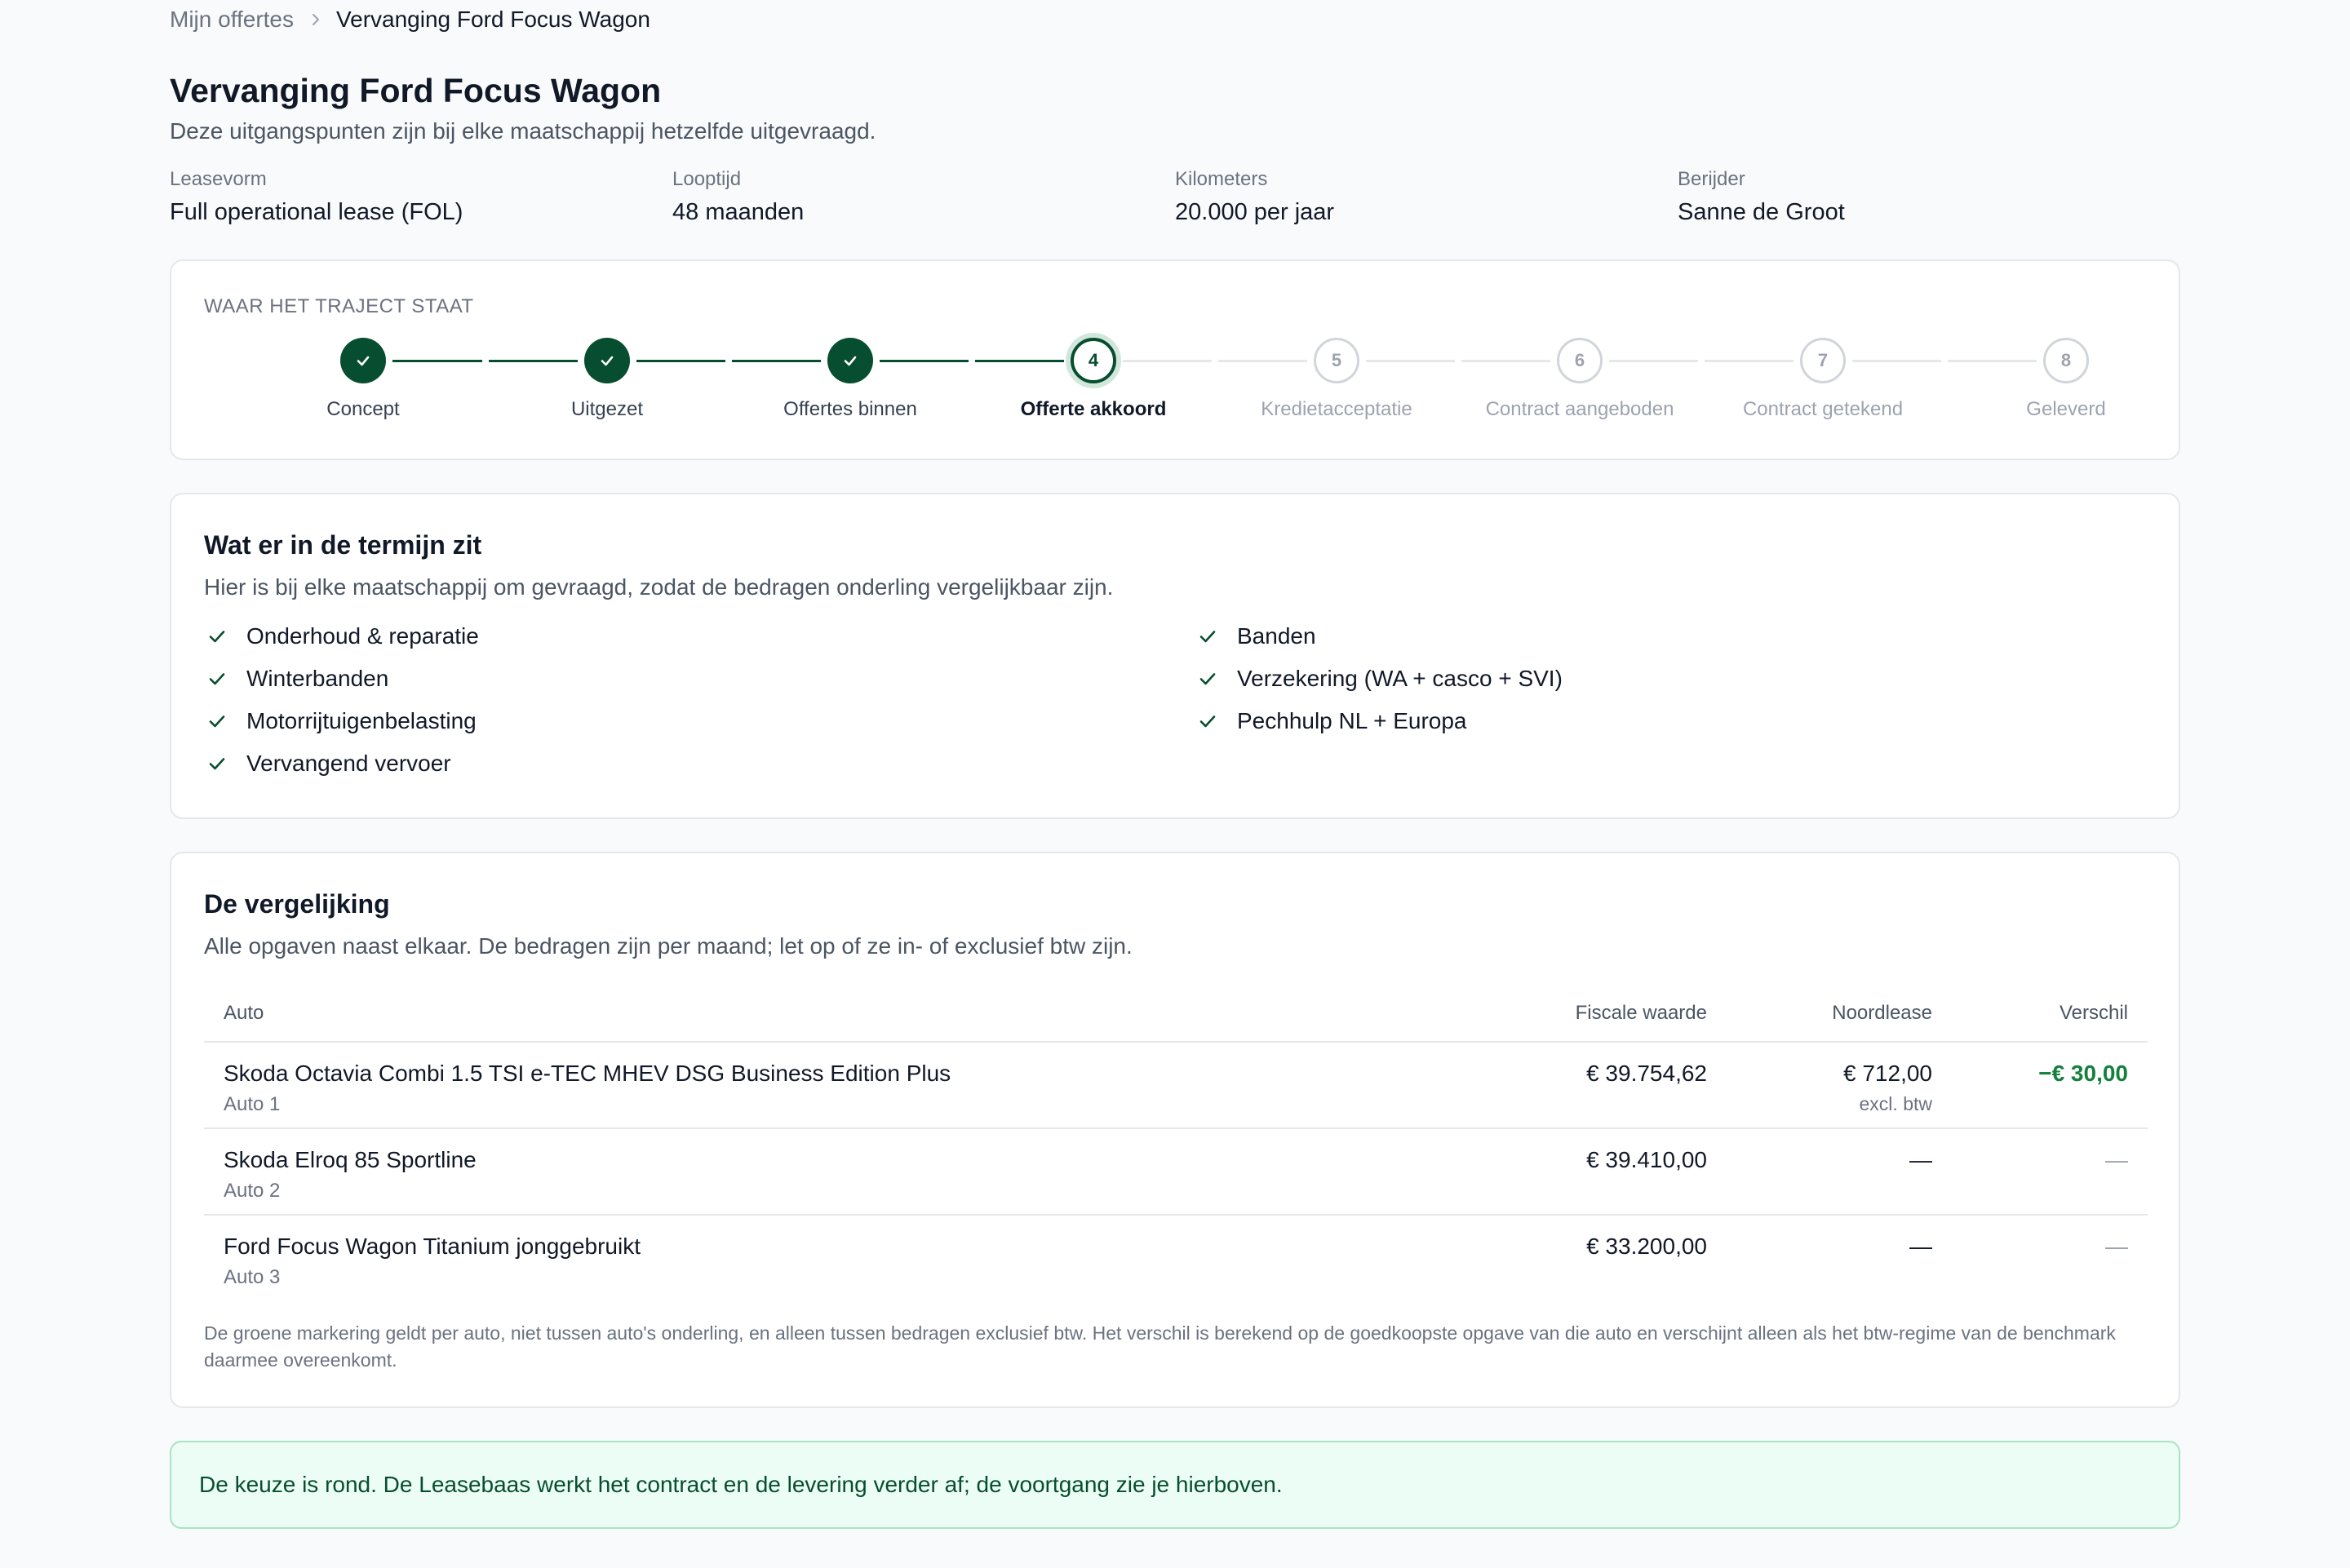 The height and width of the screenshot is (1568, 2350). What do you see at coordinates (2066, 409) in the screenshot?
I see `step-label: Geleverd` at bounding box center [2066, 409].